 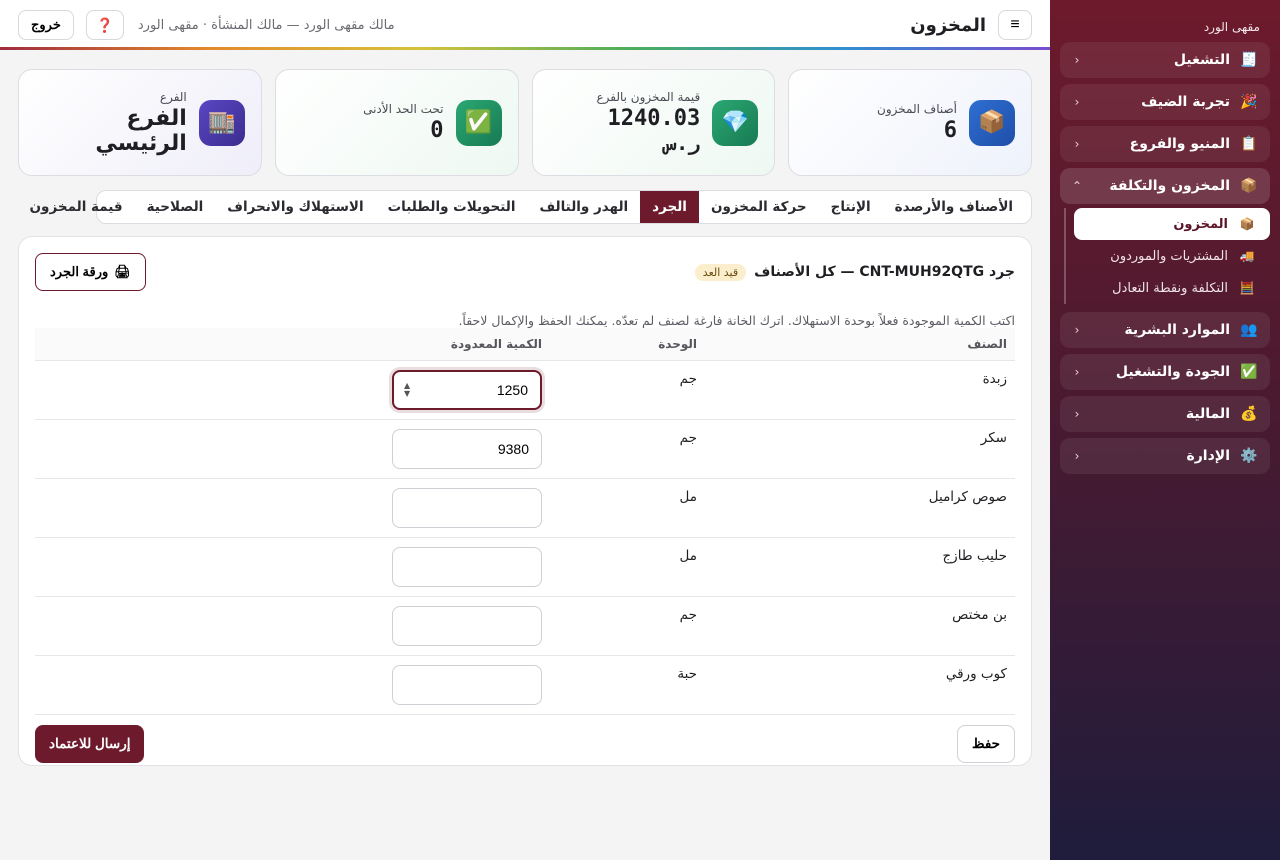 I want to click on item-unit: مل, so click(x=627, y=566).